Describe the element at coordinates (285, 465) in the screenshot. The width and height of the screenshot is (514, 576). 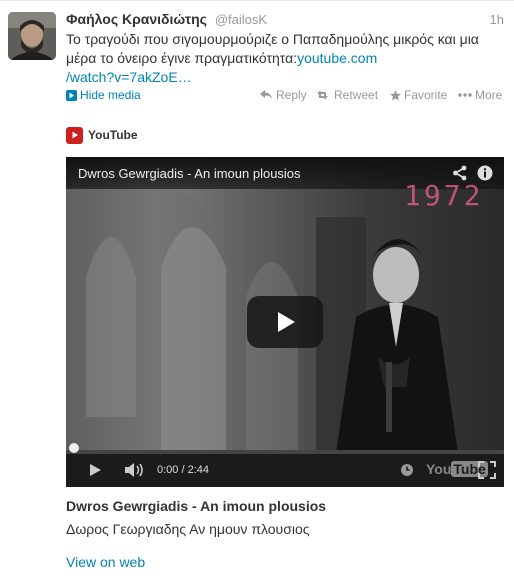
I see `player-controls: 0:00 / 2:44 You Tube` at that location.